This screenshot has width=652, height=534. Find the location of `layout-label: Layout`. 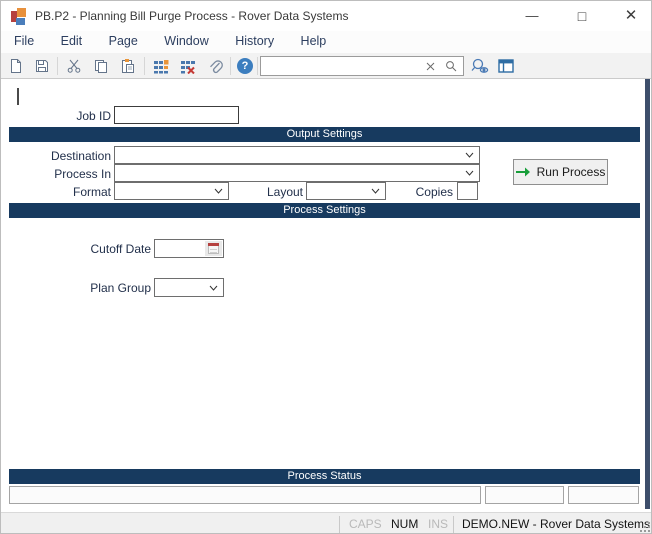

layout-label: Layout is located at coordinates (284, 192).